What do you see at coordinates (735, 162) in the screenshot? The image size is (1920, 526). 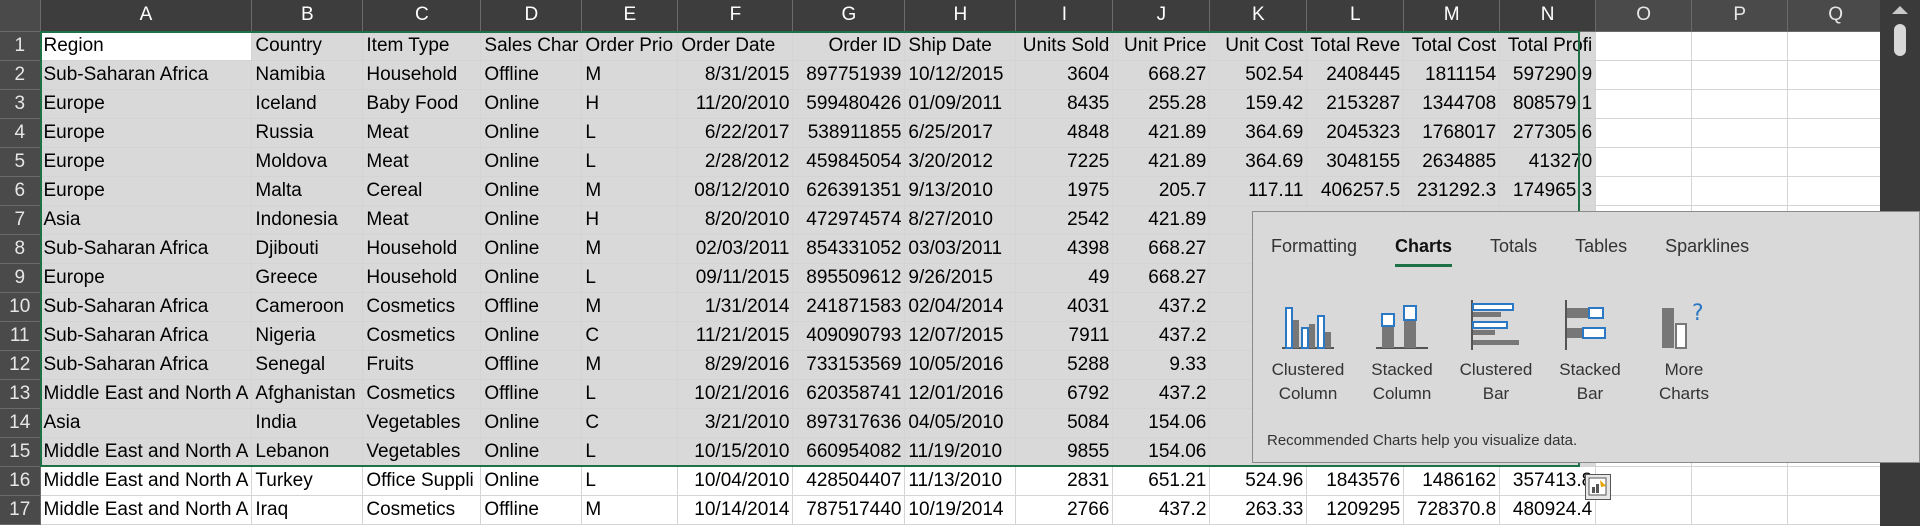 I see `cell: 2/28/2012` at bounding box center [735, 162].